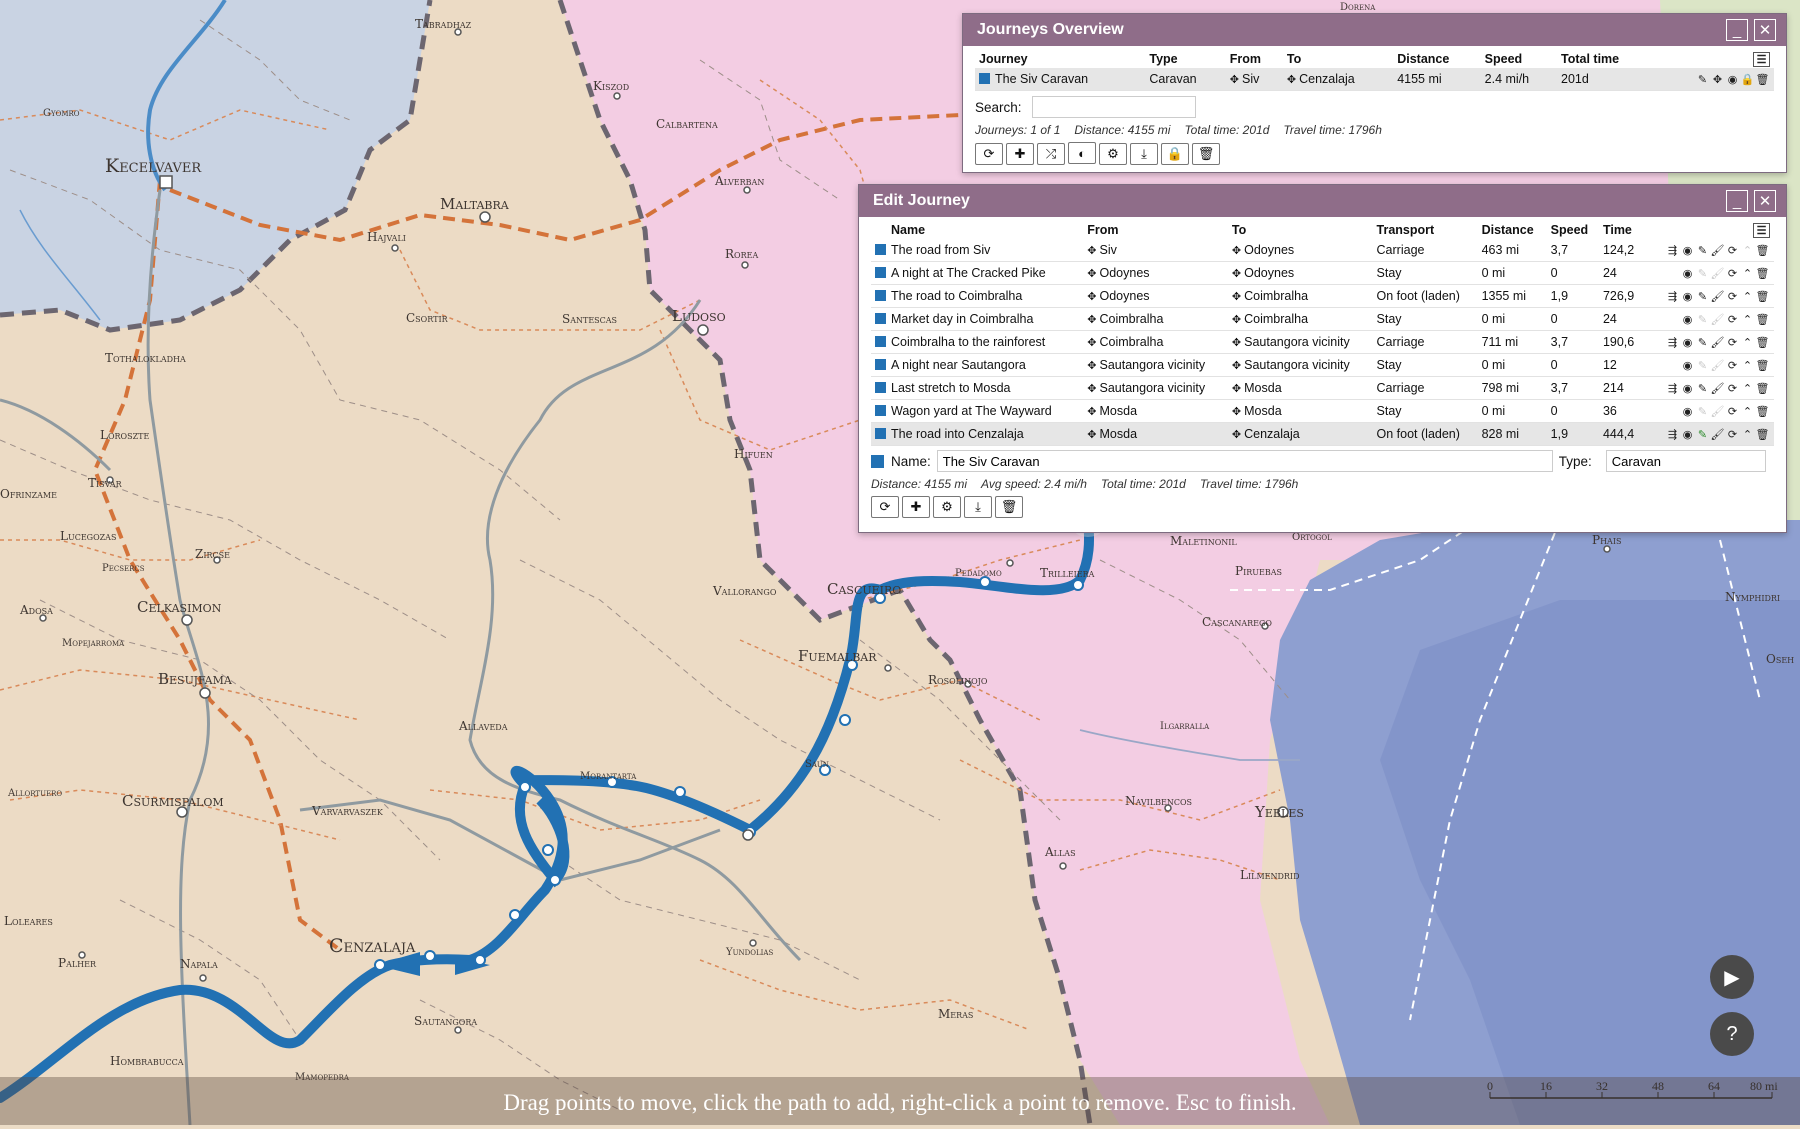 This screenshot has width=1800, height=1129. Describe the element at coordinates (1702, 79) in the screenshot. I see `edit-icon: ✎` at that location.